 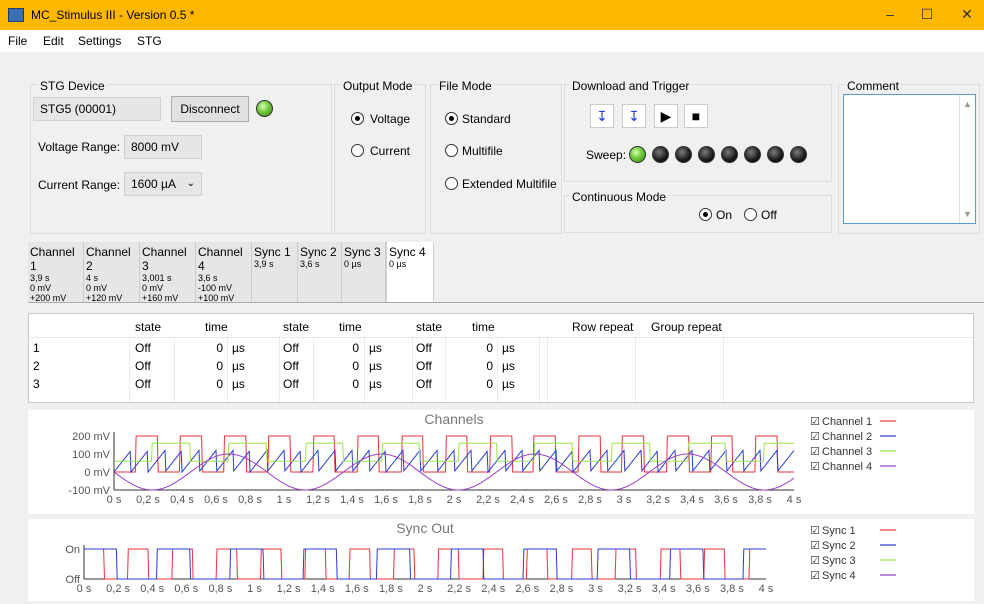 I want to click on tab-sync-2: Sync 2 3,6 s, so click(x=320, y=272).